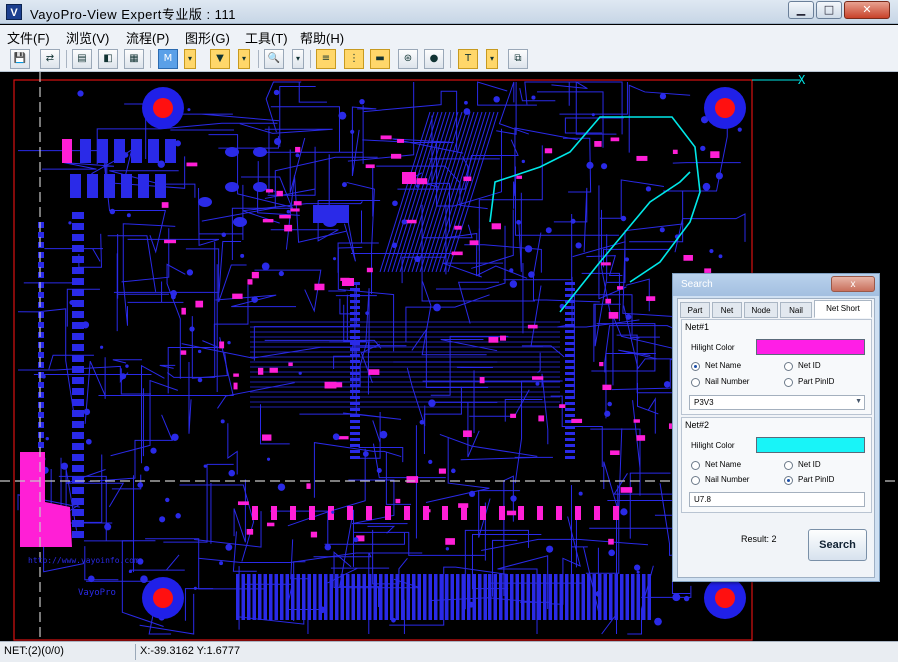  I want to click on app-logo-icon: V, so click(14, 12).